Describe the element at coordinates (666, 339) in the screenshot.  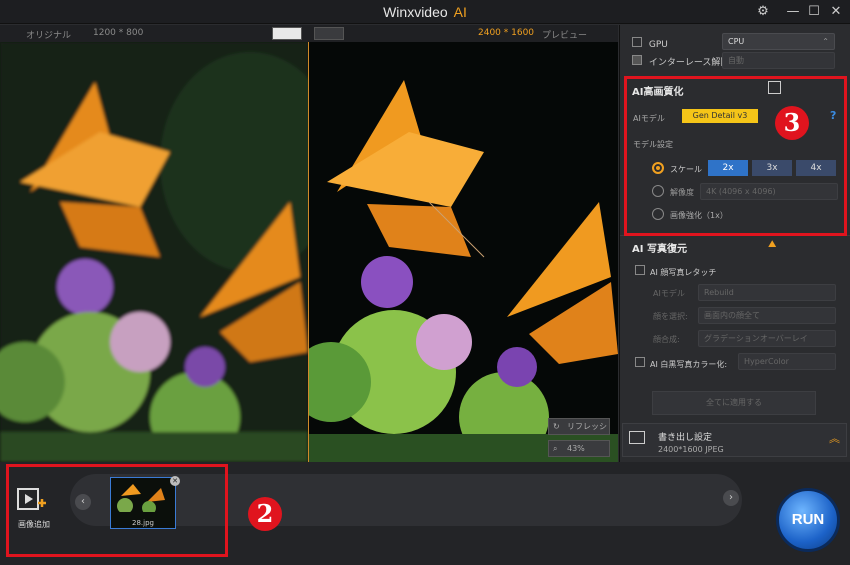
I see `face-blend-label: 顔合成:` at that location.